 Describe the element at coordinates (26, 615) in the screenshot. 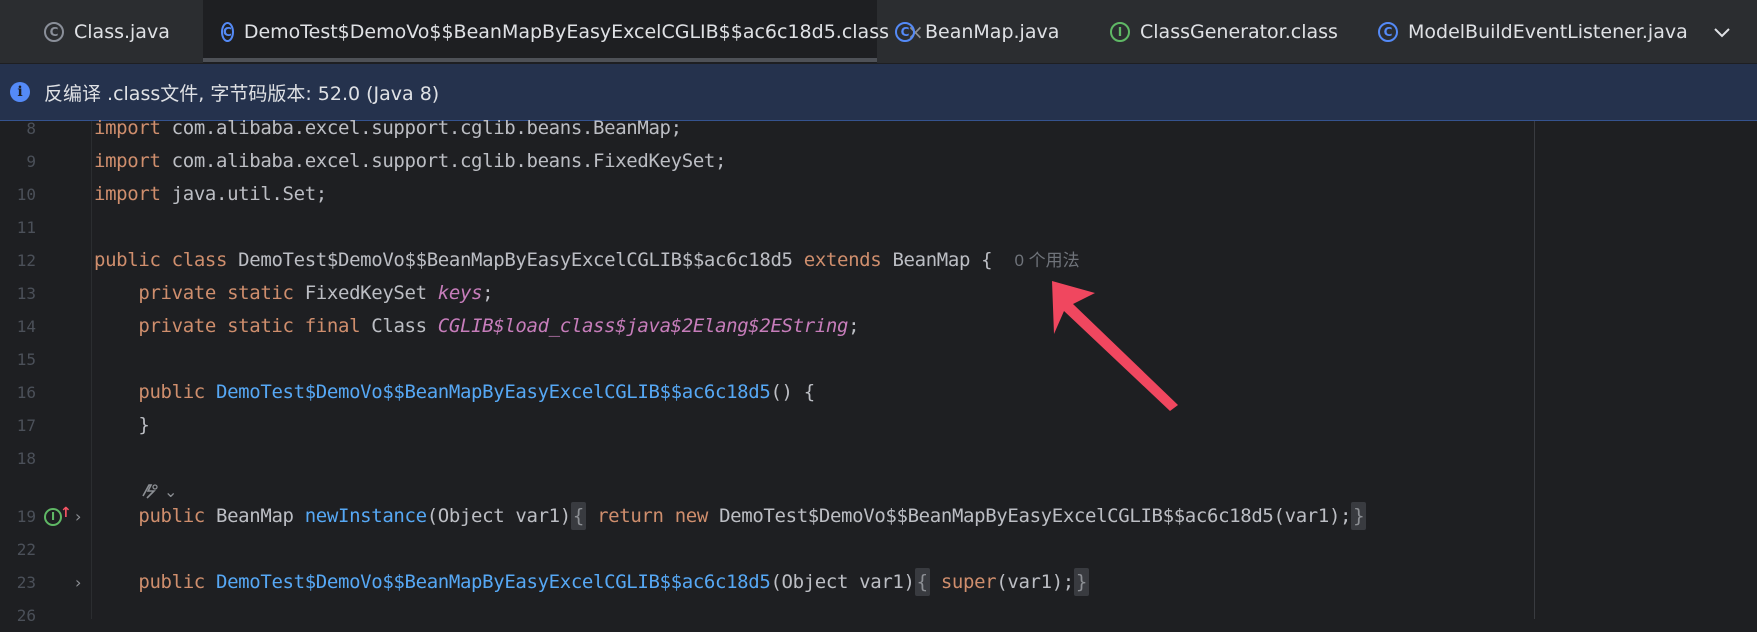

I see `line-number: 26` at that location.